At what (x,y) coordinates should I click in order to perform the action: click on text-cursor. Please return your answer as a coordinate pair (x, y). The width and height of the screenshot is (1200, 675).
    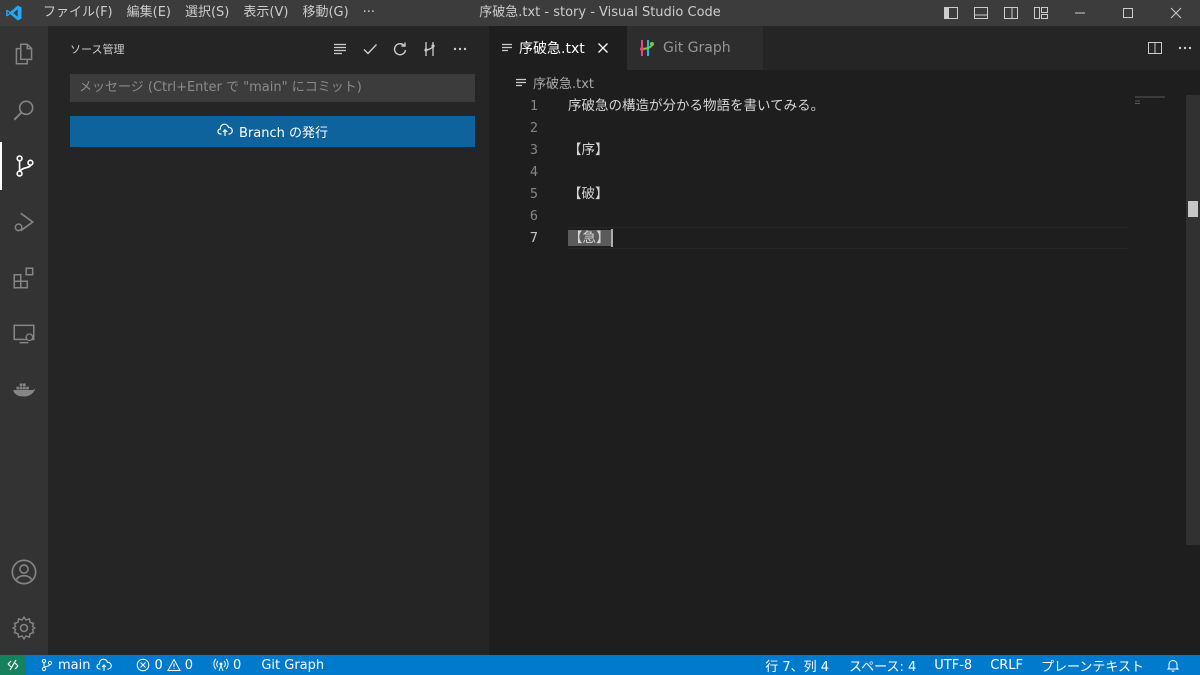
    Looking at the image, I should click on (611, 238).